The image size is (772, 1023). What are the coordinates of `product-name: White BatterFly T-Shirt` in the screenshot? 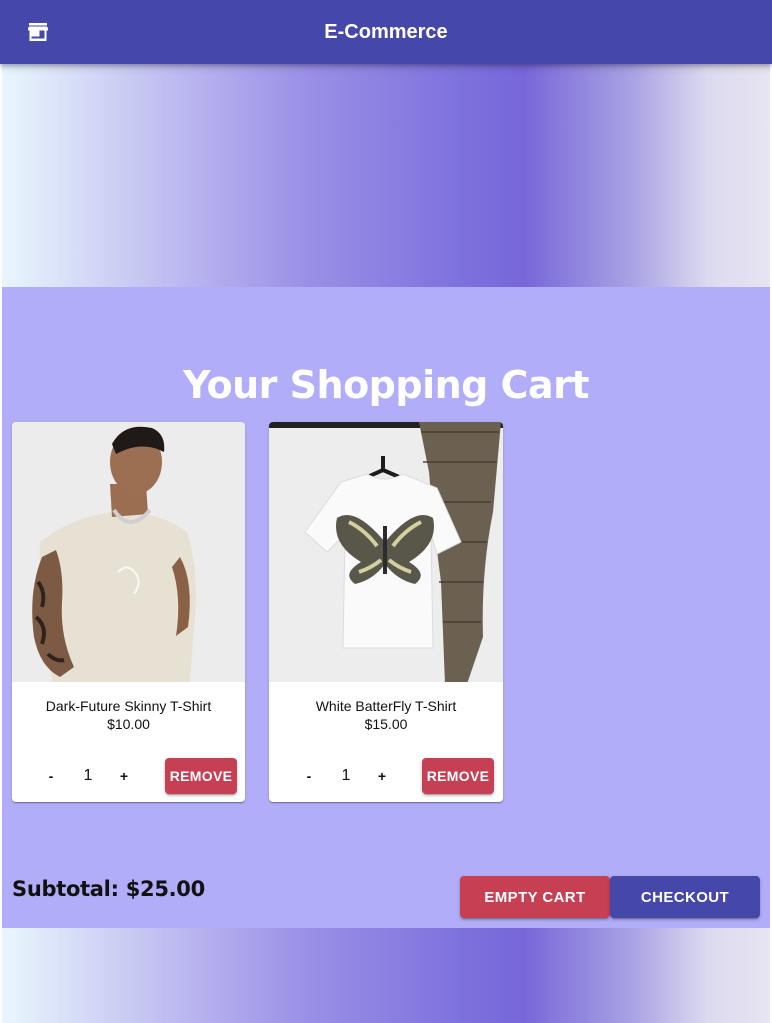 It's located at (386, 706).